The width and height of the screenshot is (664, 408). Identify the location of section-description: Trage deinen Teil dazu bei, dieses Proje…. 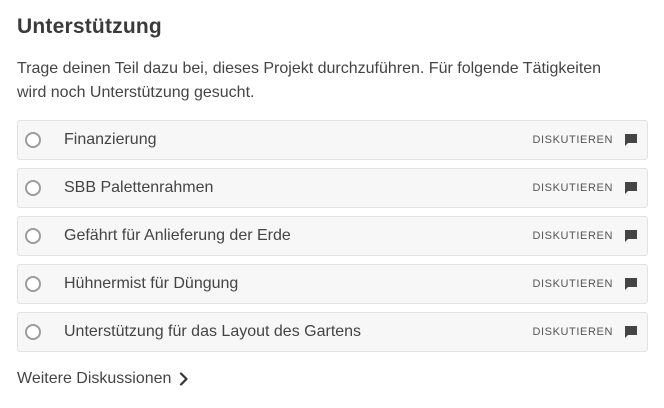
(309, 80).